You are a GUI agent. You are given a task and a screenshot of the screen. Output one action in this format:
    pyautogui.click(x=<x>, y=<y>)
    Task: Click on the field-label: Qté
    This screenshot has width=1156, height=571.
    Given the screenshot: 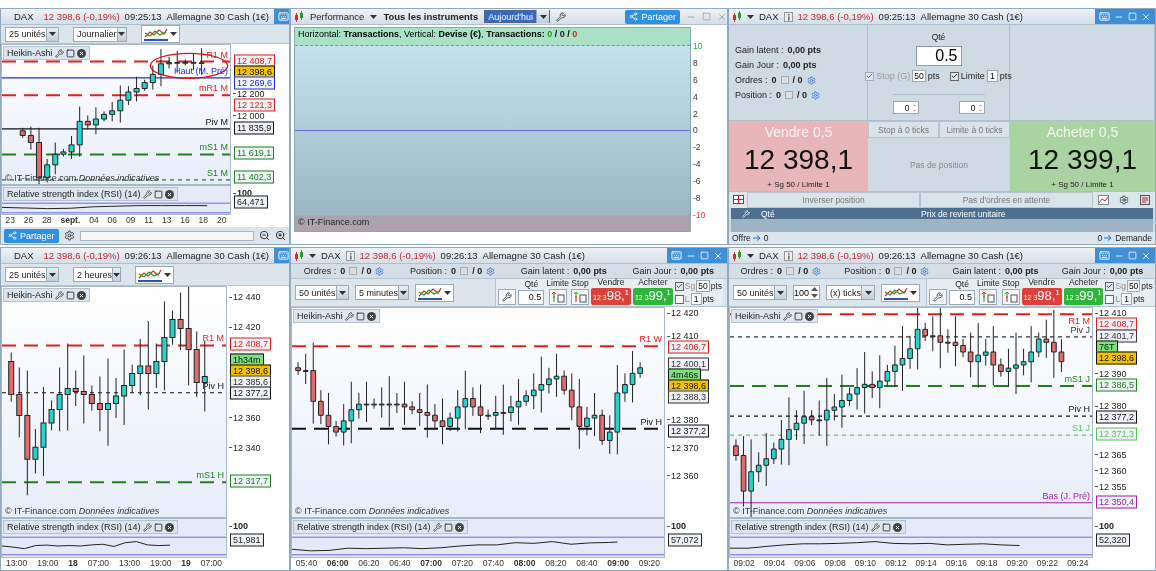 What is the action you would take?
    pyautogui.click(x=962, y=284)
    